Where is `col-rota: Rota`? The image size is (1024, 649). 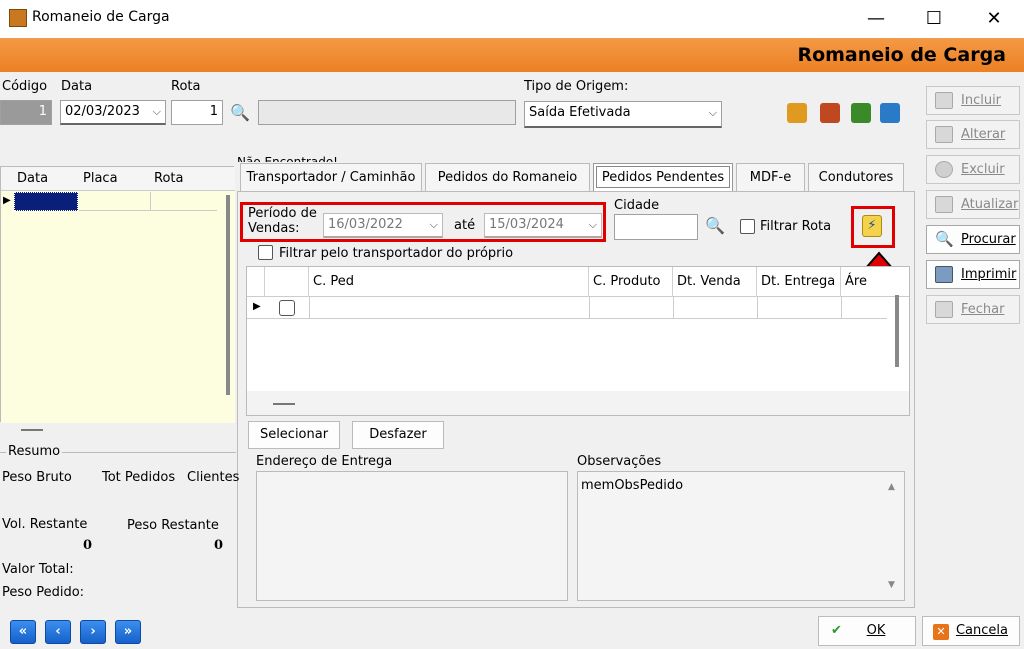 col-rota: Rota is located at coordinates (168, 178).